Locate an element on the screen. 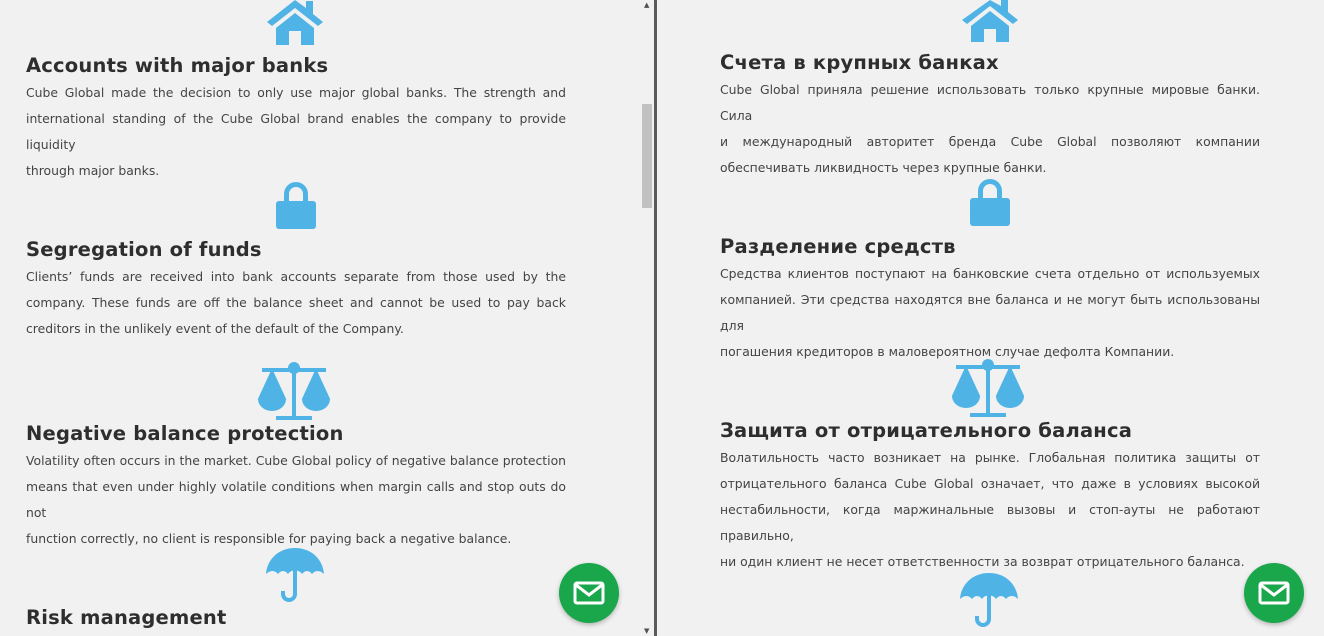  feature-title-risk-management: Risk management is located at coordinates (126, 617).